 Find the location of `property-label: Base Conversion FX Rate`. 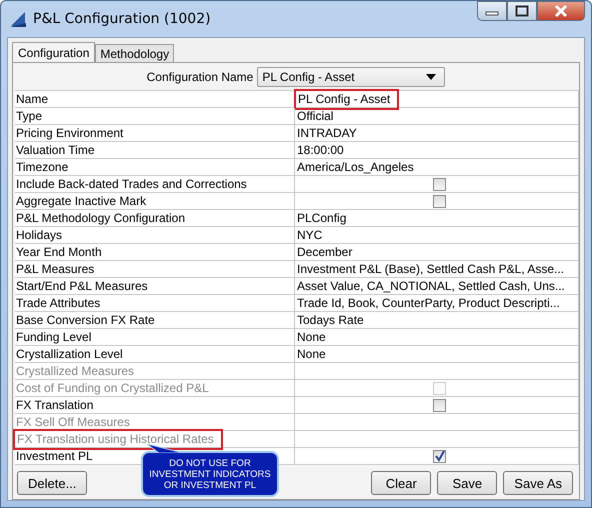

property-label: Base Conversion FX Rate is located at coordinates (85, 320).